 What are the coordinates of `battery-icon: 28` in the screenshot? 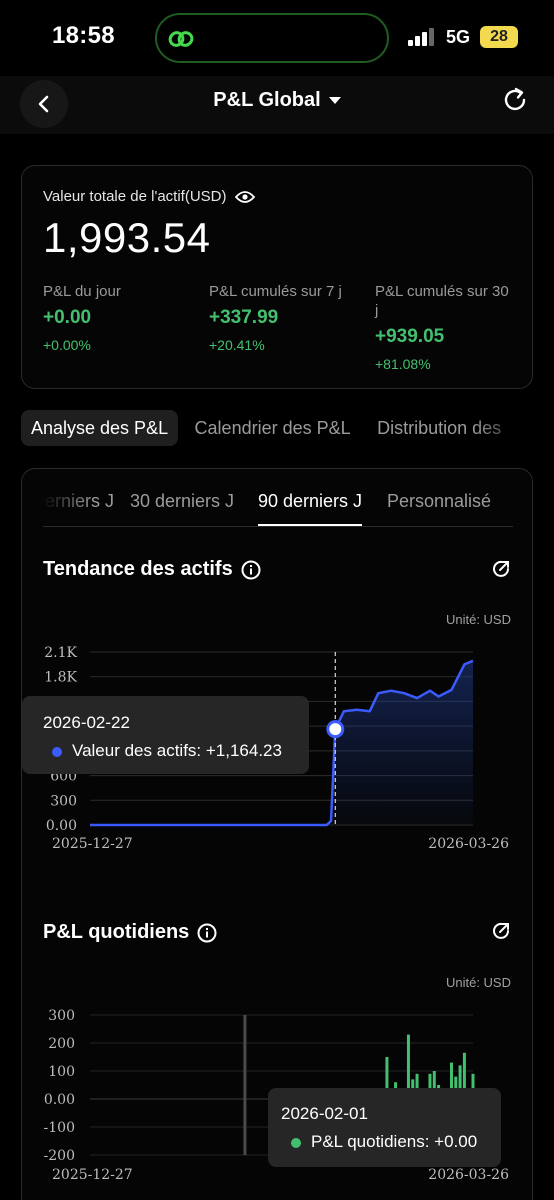 It's located at (499, 37).